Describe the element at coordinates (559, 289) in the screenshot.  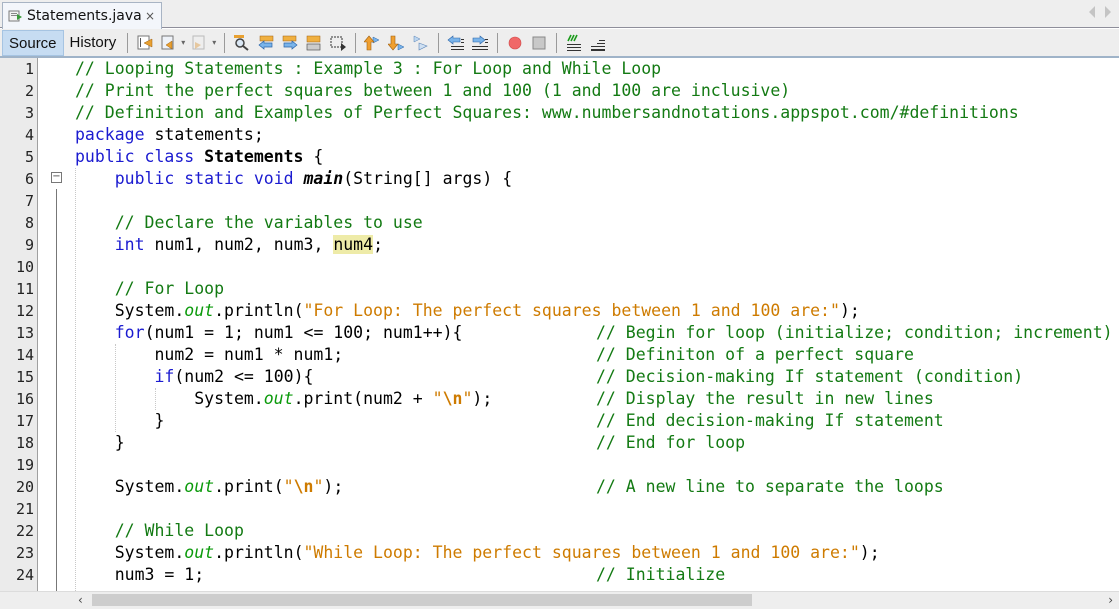
I see `code-line: 11 // For Loop` at that location.